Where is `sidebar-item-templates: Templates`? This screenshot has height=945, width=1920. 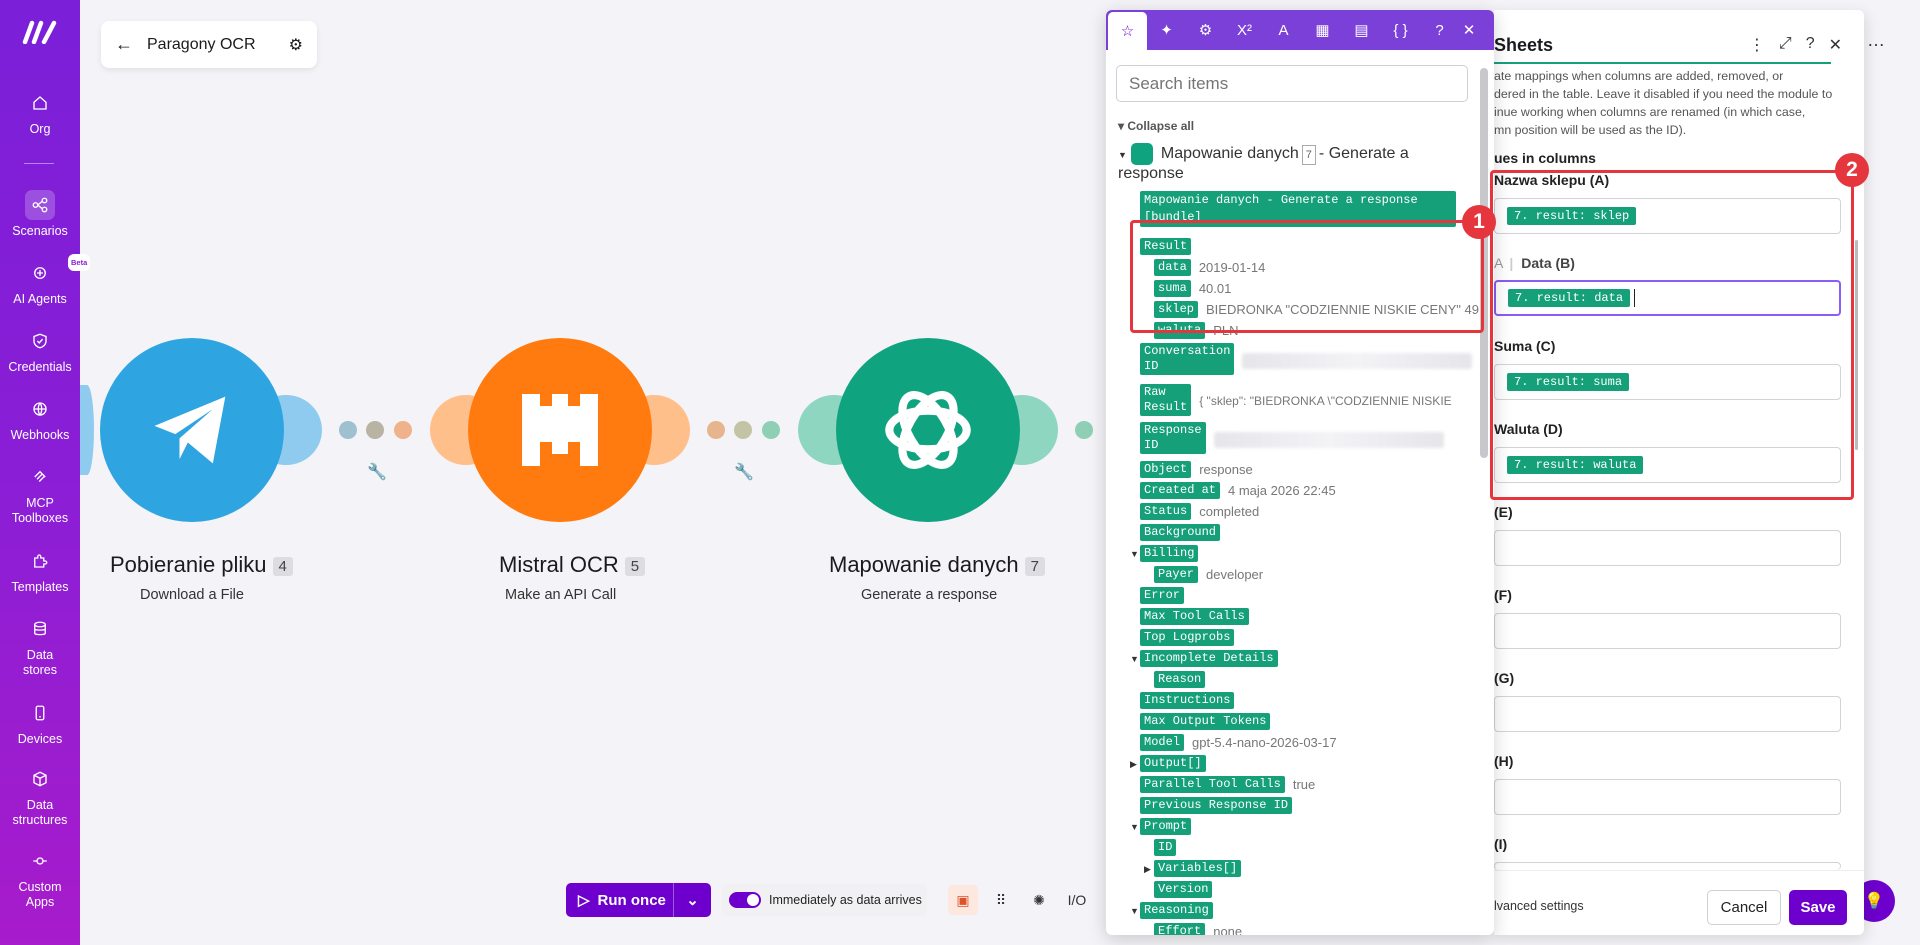
sidebar-item-templates: Templates is located at coordinates (40, 570).